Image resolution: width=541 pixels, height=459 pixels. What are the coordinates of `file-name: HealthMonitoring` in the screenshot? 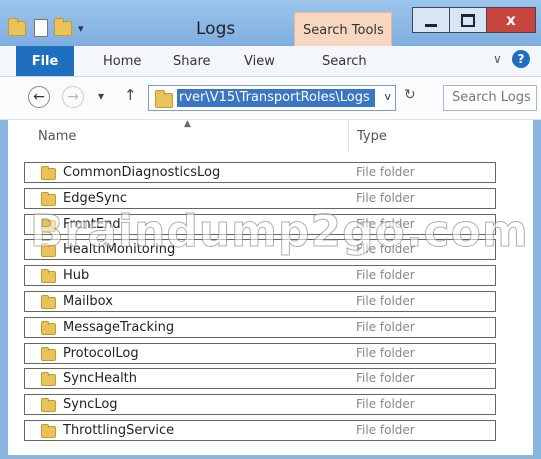 It's located at (119, 249).